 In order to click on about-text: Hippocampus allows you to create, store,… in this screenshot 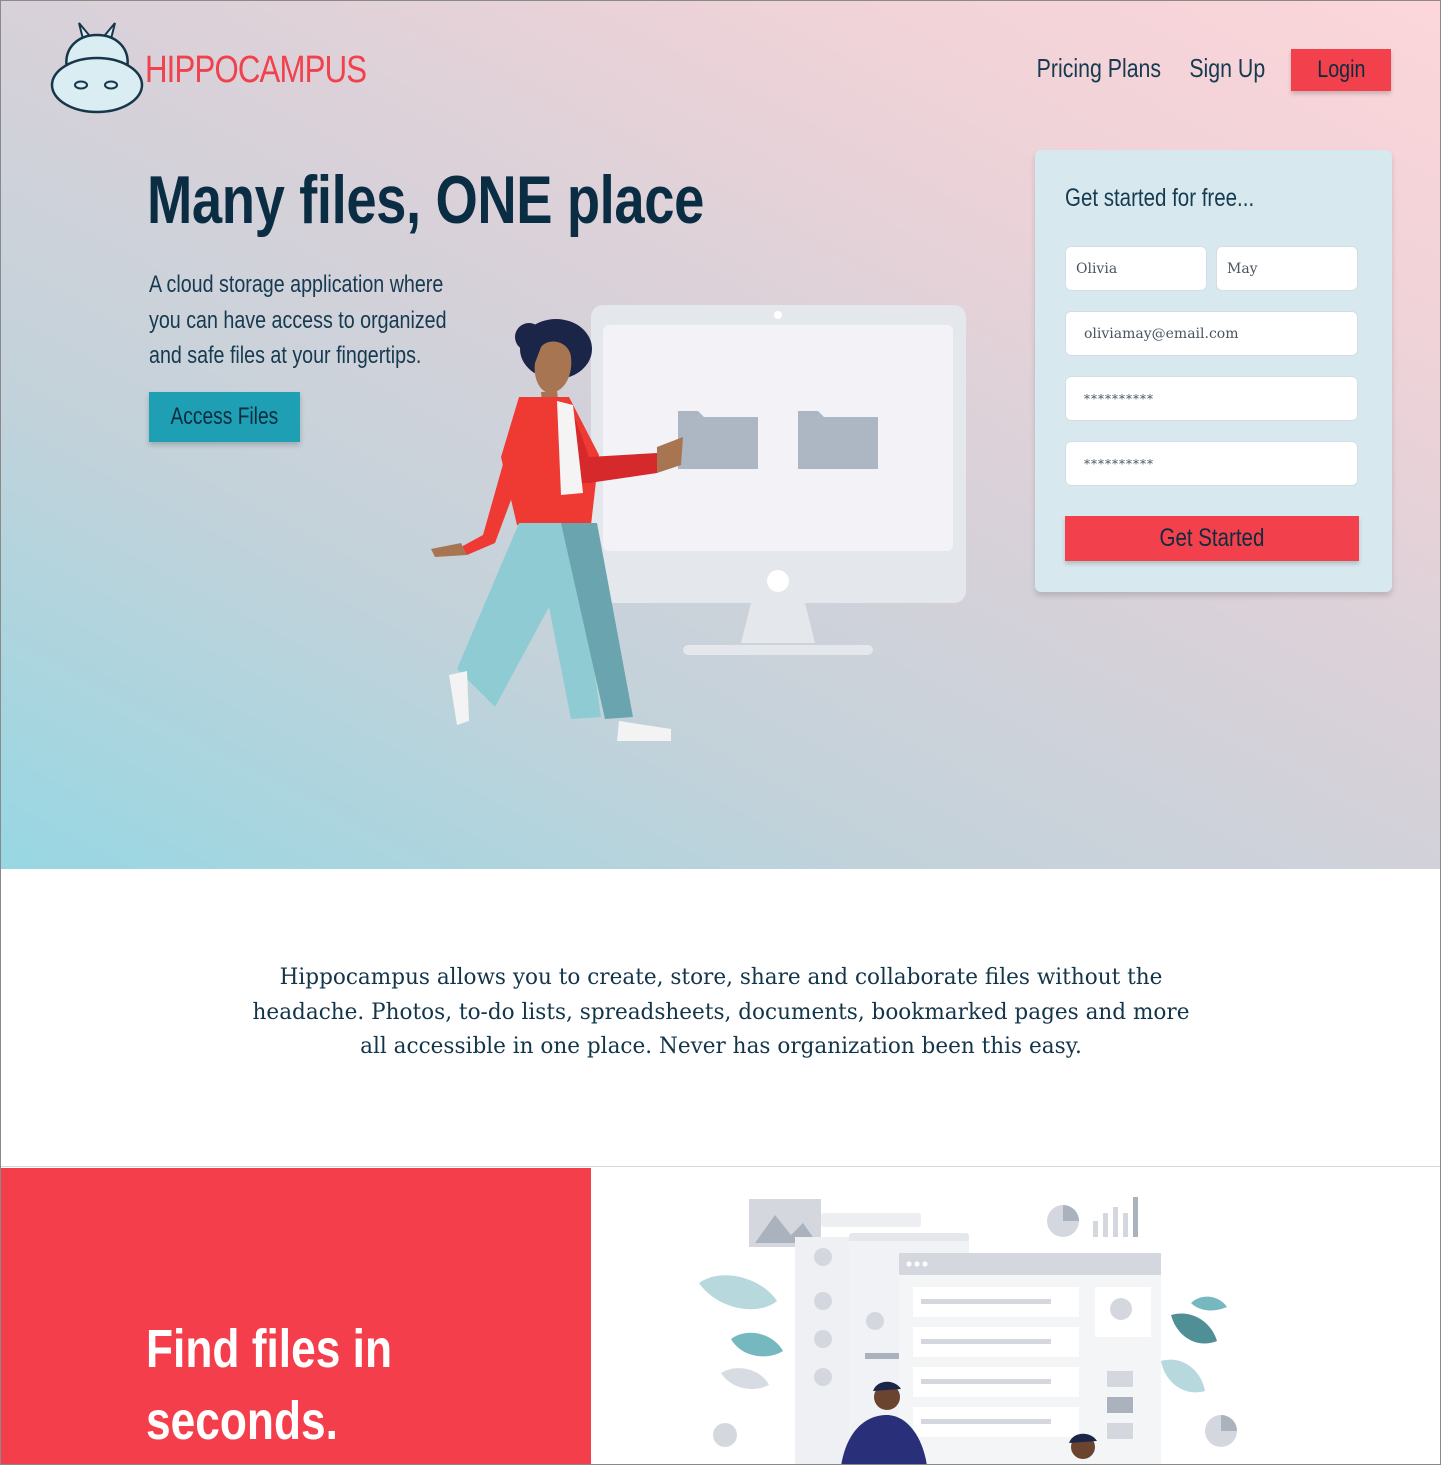, I will do `click(721, 1012)`.